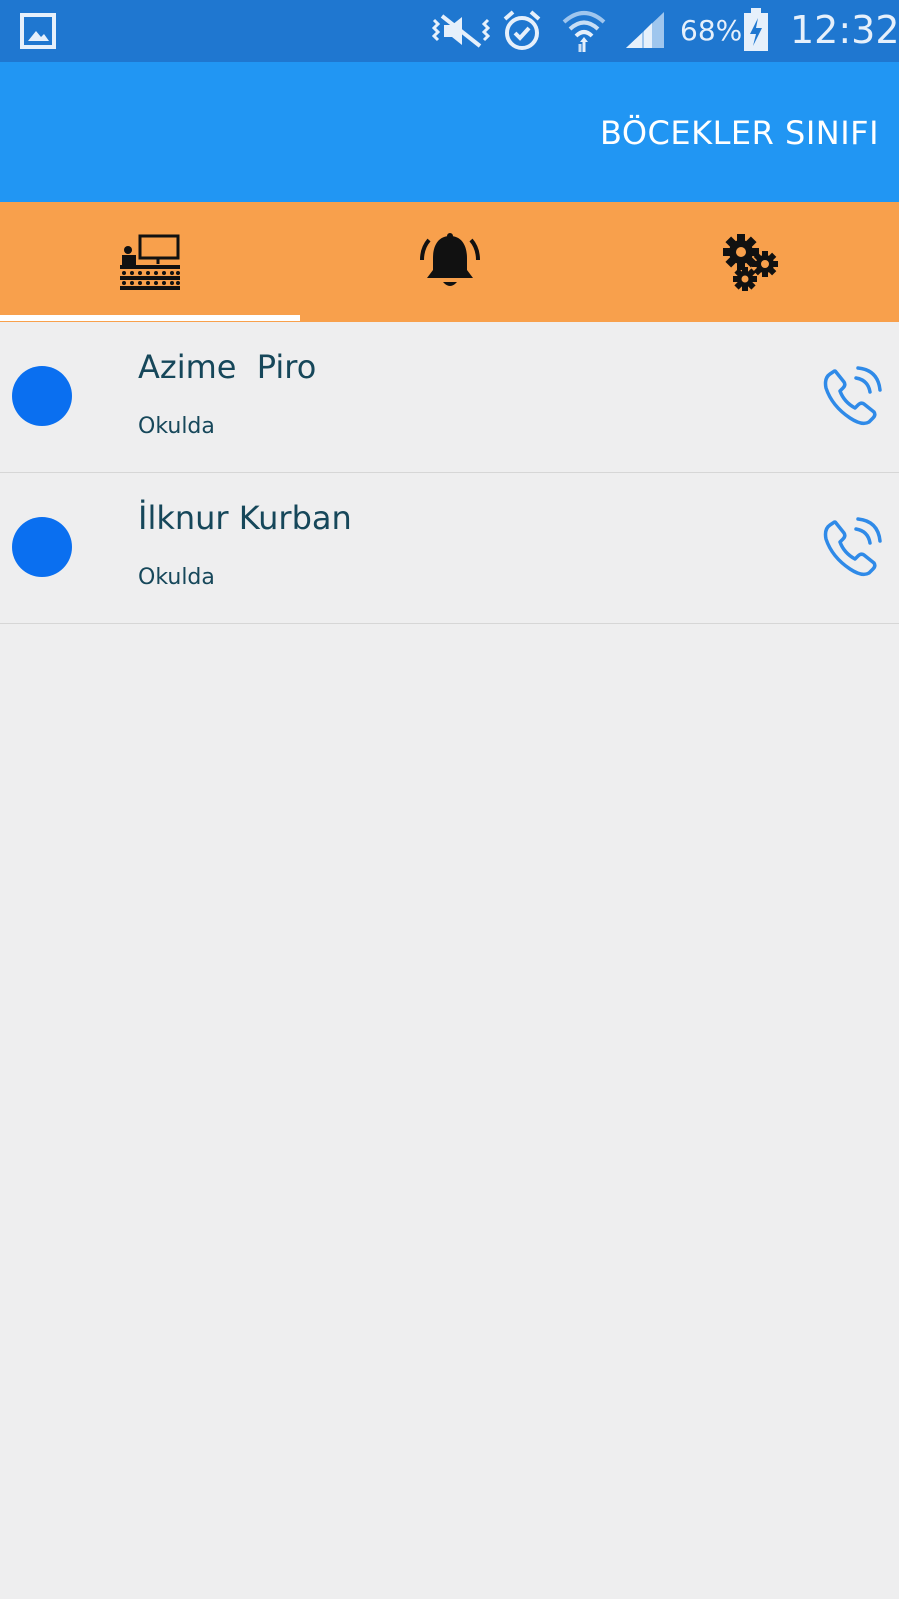 The width and height of the screenshot is (899, 1599). Describe the element at coordinates (756, 29) in the screenshot. I see `battery-charging-icon` at that location.